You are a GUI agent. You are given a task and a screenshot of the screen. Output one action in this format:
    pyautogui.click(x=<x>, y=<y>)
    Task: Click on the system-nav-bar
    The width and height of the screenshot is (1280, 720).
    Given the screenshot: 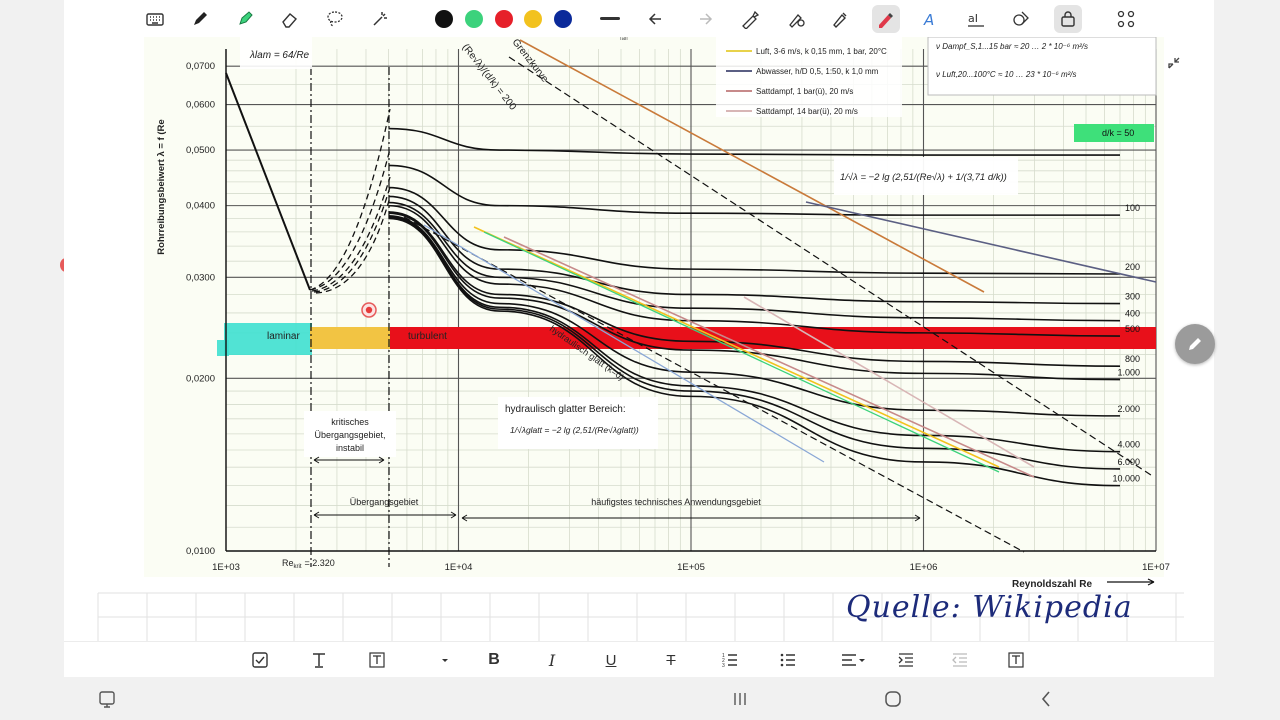 What is the action you would take?
    pyautogui.click(x=639, y=698)
    